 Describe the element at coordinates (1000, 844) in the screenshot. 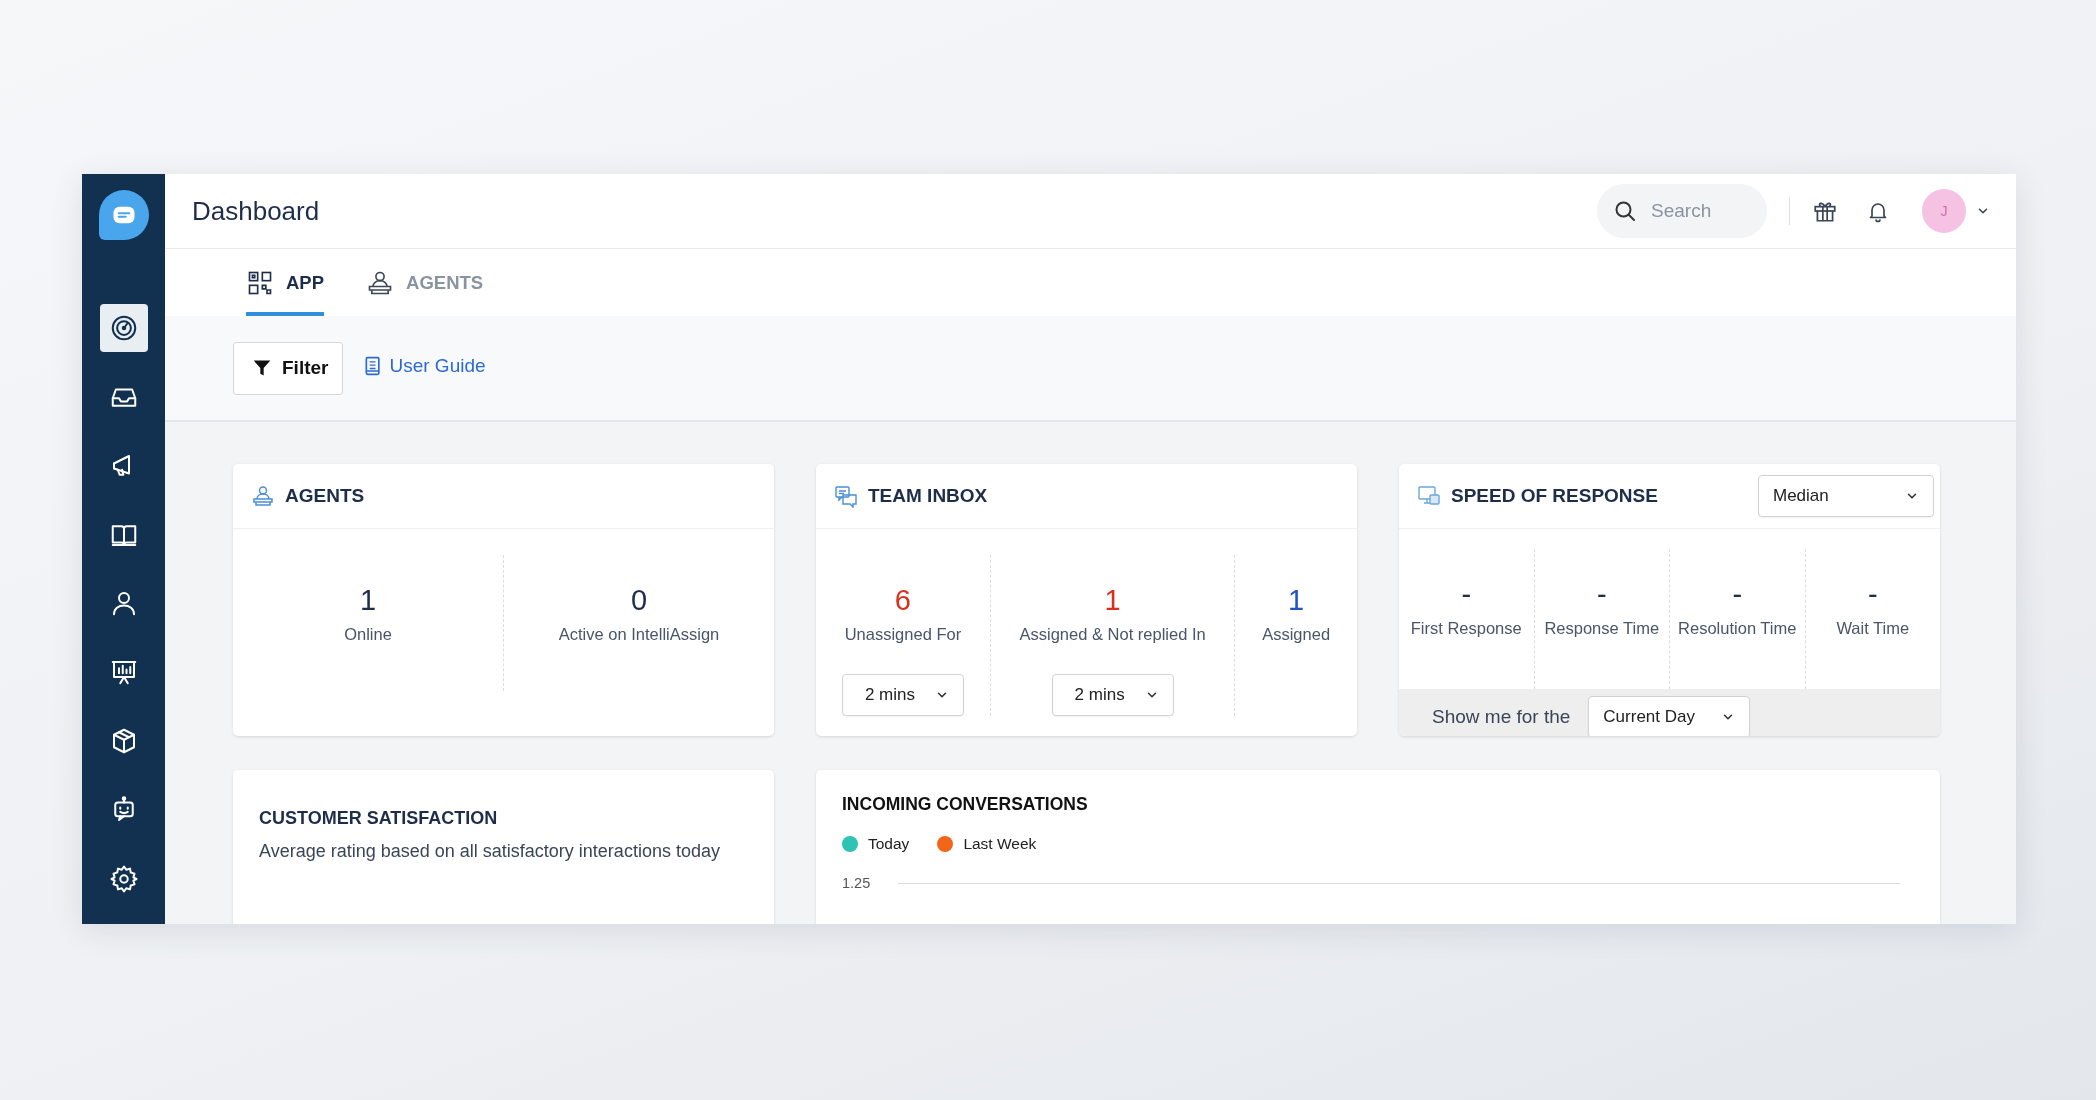

I see `legend-label: Last Week` at that location.